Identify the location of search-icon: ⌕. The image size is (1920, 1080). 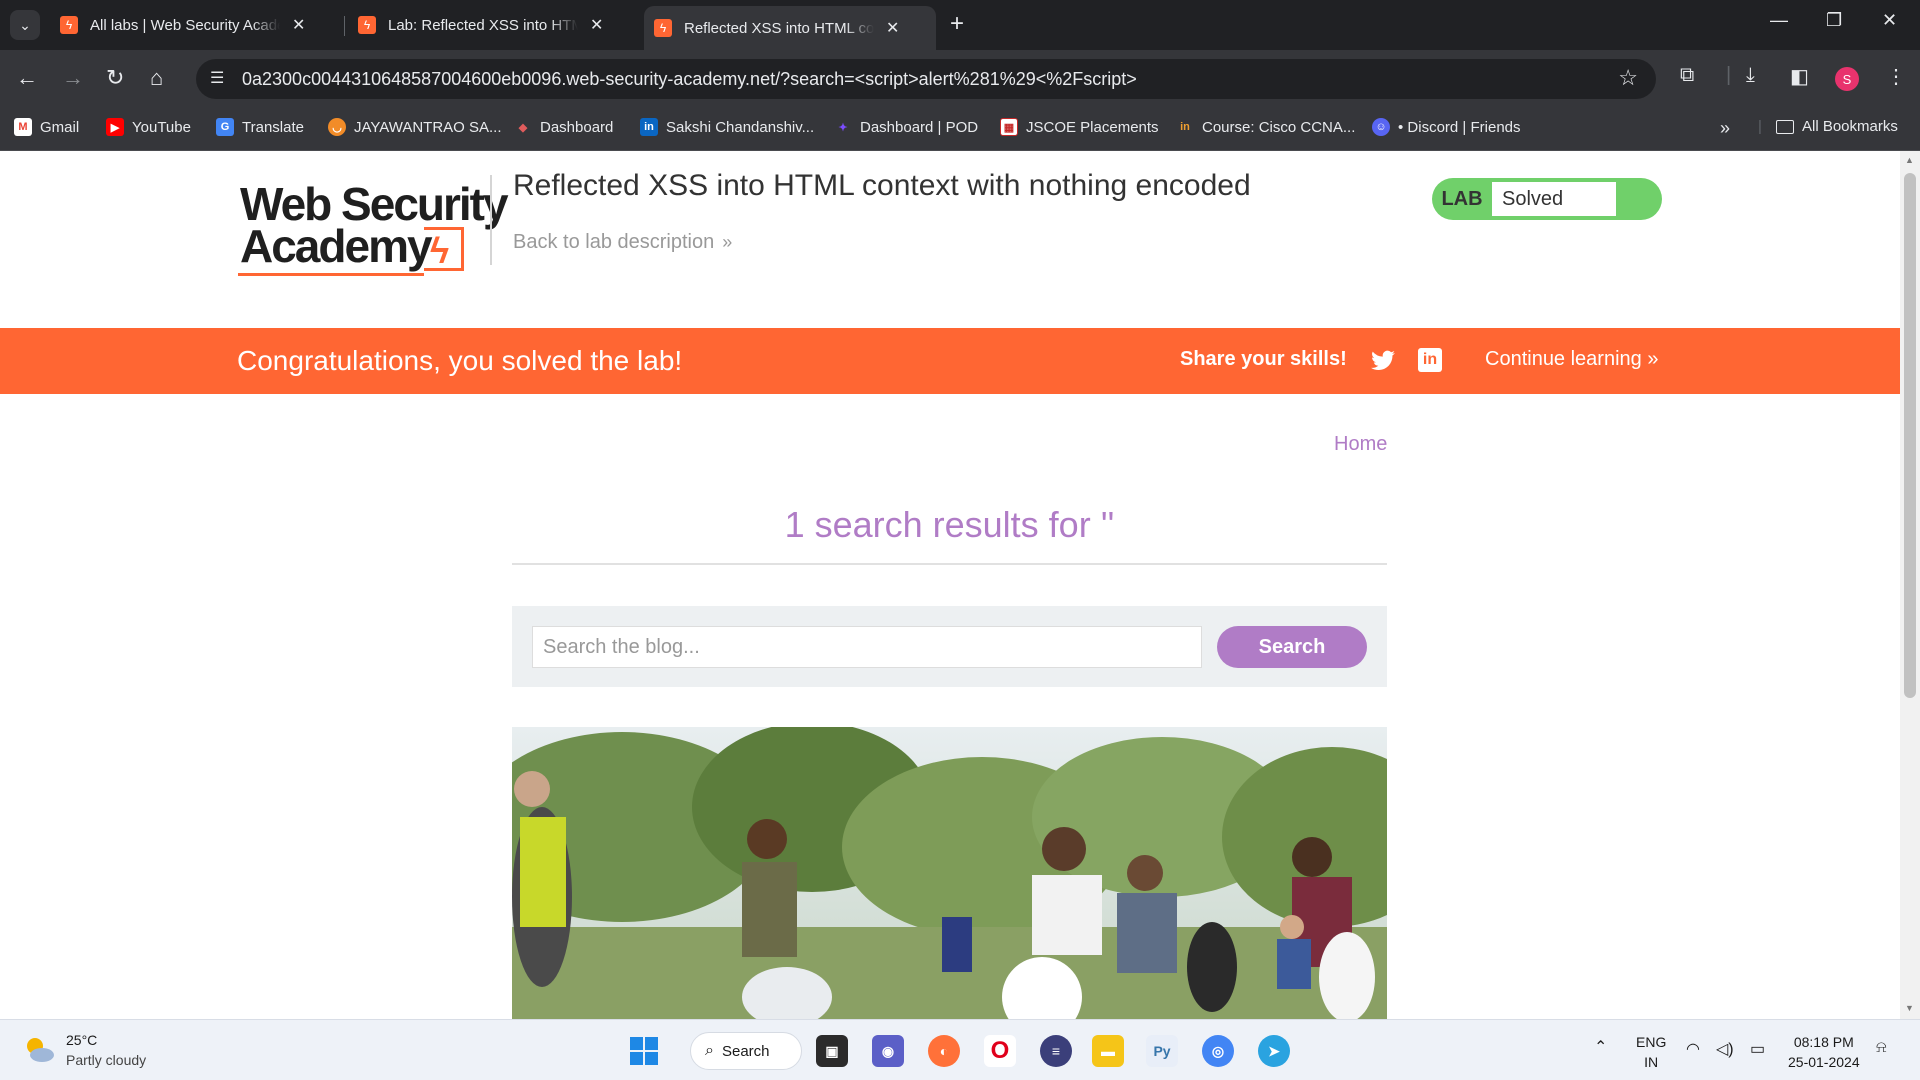
(709, 1050).